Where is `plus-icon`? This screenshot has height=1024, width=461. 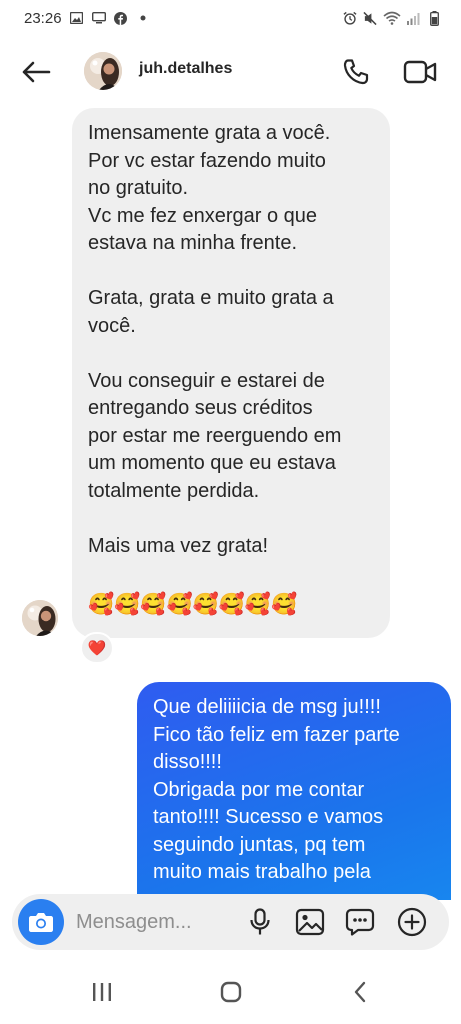
plus-icon is located at coordinates (412, 922).